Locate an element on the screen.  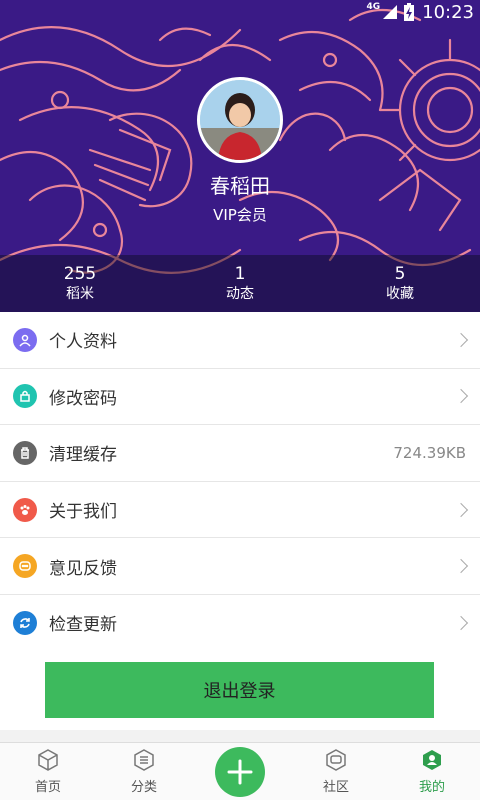
membership-badge: VIP会员 is located at coordinates (240, 215).